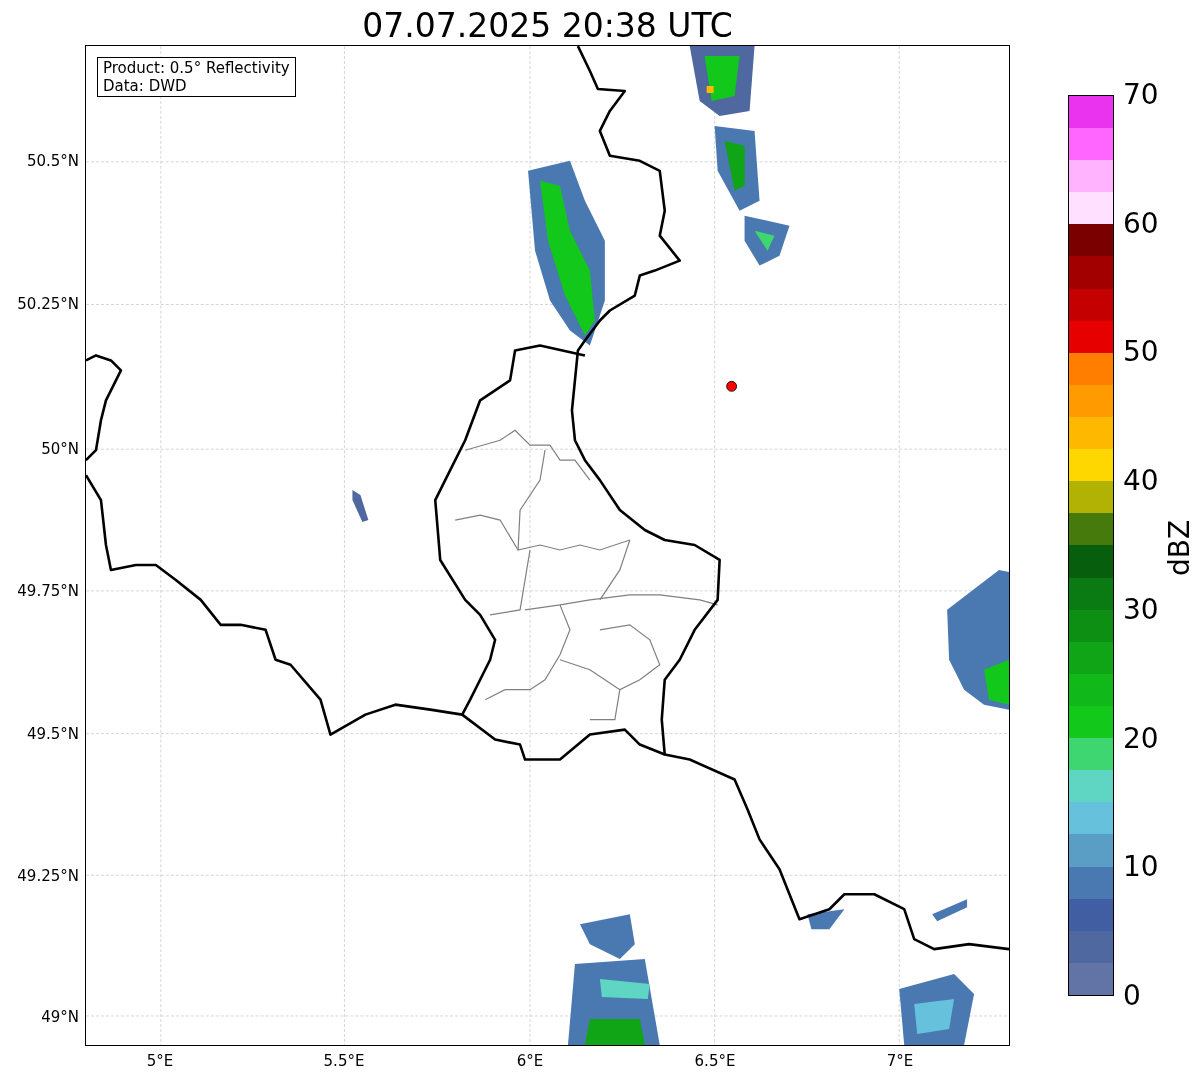  Describe the element at coordinates (1180, 548) in the screenshot. I see `colorbar-label: dBZ` at that location.